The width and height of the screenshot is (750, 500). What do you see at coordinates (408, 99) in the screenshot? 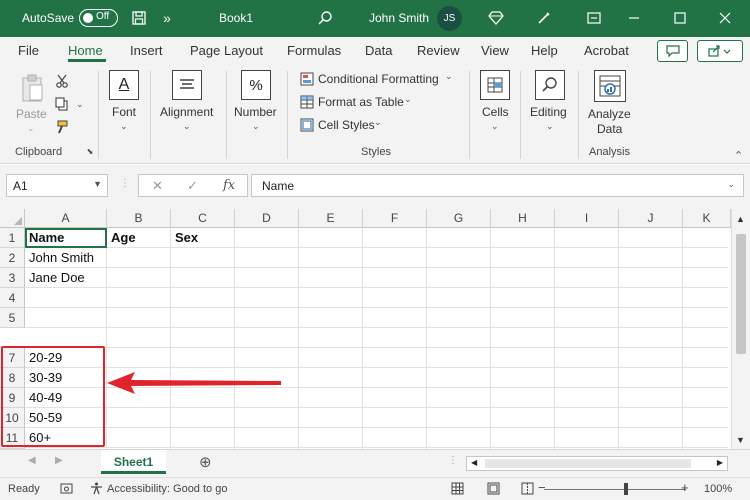
I see `format-as-table-chevron-icon: ⌄` at bounding box center [408, 99].